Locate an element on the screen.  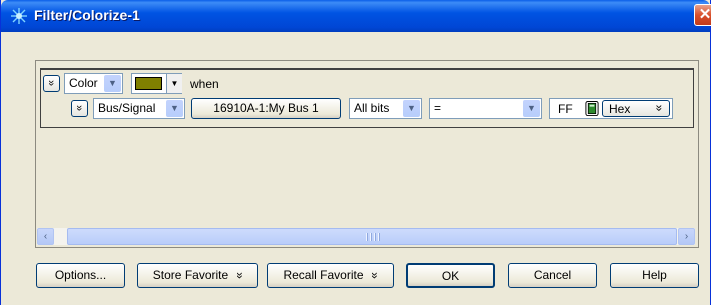
store-favorite-button: Store Favorite » is located at coordinates (197, 275).